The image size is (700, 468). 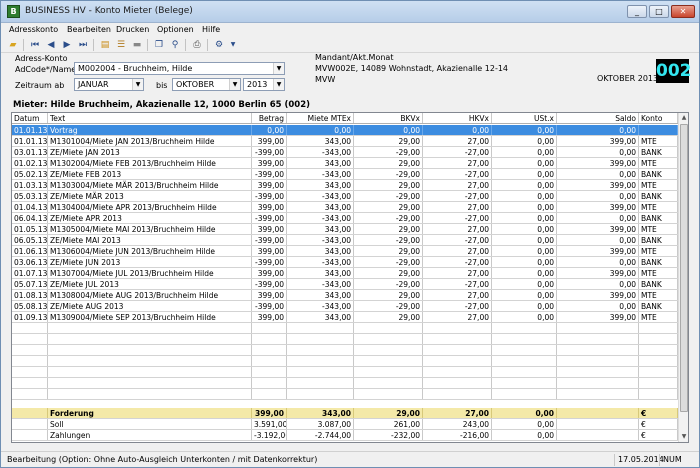 What do you see at coordinates (150, 284) in the screenshot?
I see `cell-text: ZE/Miete JUL 2013` at bounding box center [150, 284].